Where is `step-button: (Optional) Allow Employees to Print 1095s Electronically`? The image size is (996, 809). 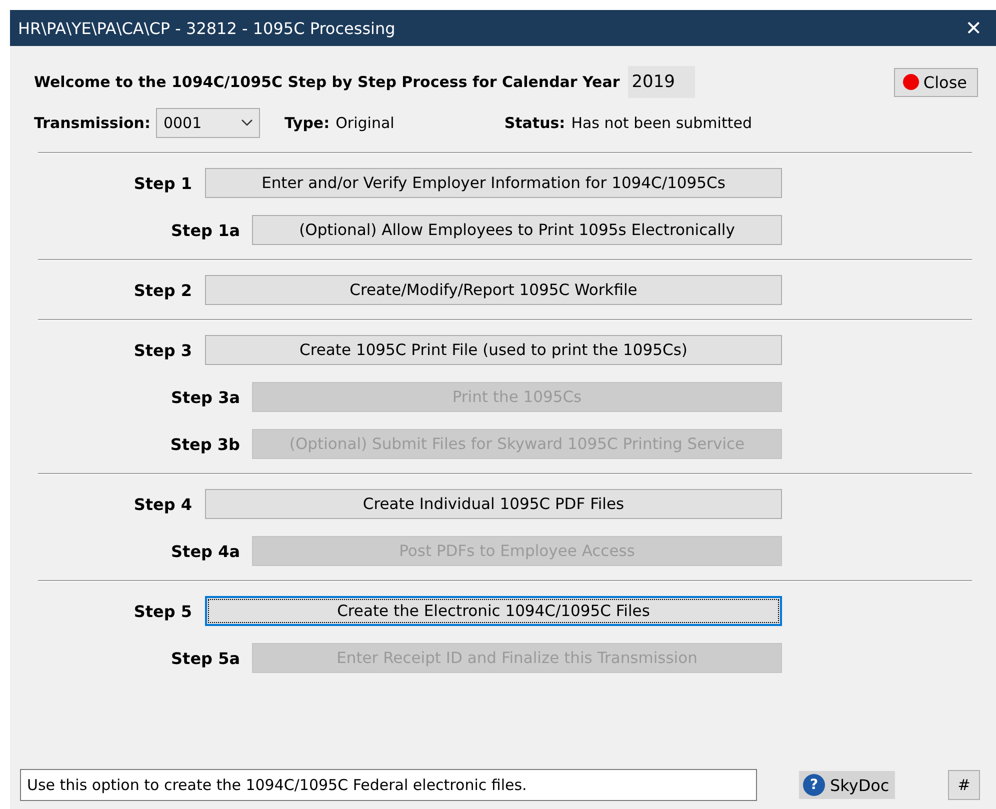
step-button: (Optional) Allow Employees to Print 1095s Electronically is located at coordinates (517, 230).